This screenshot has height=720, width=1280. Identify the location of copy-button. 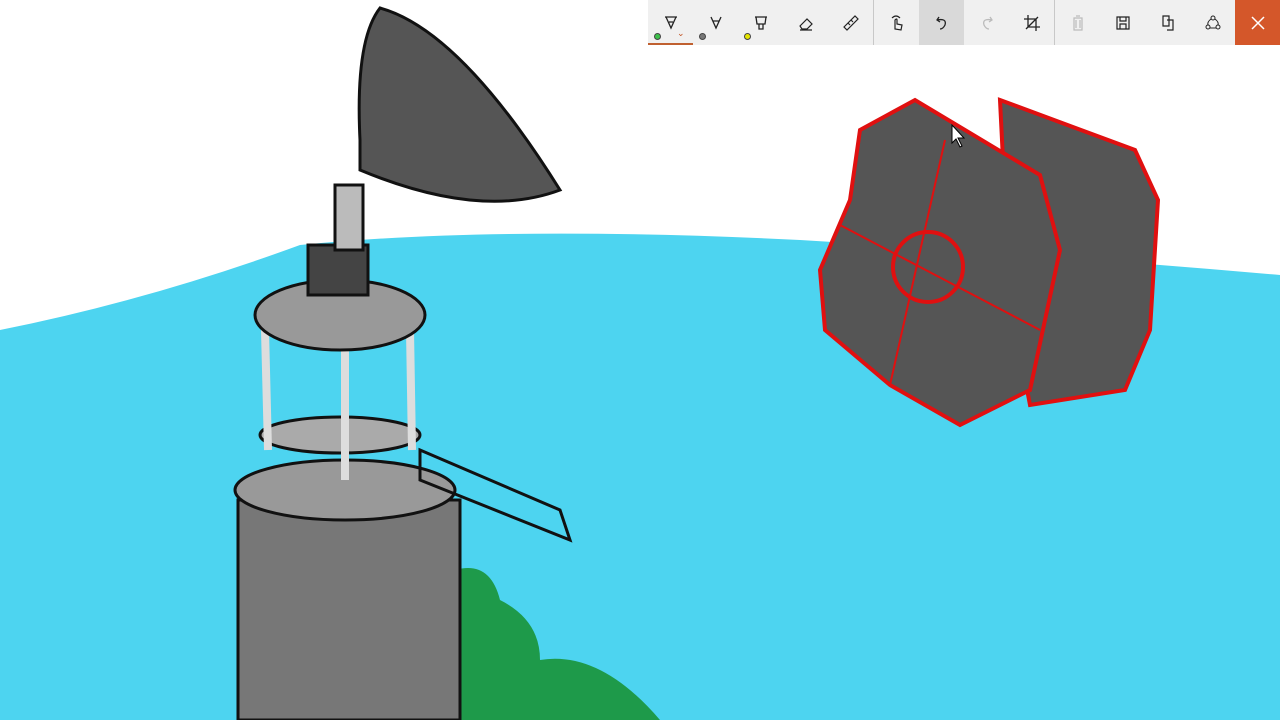
(1167, 22).